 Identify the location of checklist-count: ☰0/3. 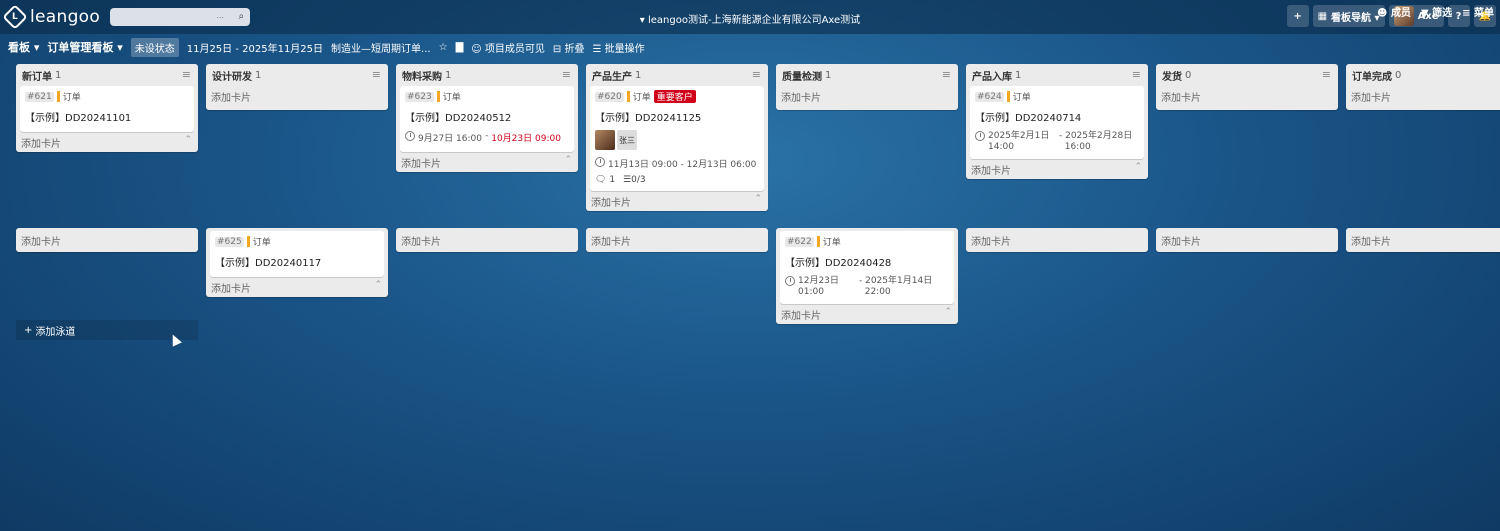
(634, 180).